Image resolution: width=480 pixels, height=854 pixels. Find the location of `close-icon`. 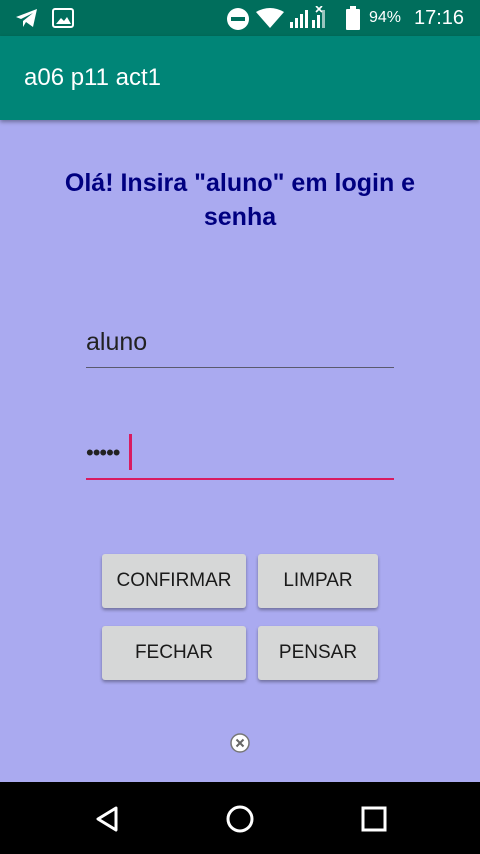

close-icon is located at coordinates (240, 743).